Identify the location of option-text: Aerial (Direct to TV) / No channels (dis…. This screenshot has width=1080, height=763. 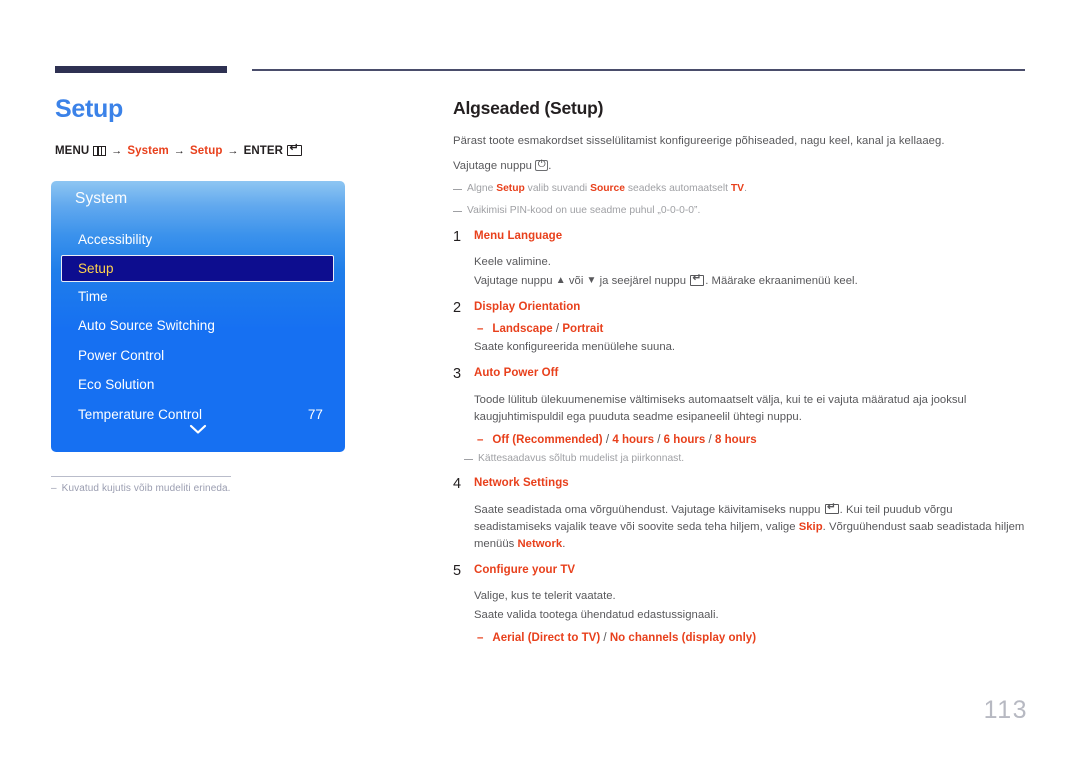
(624, 638).